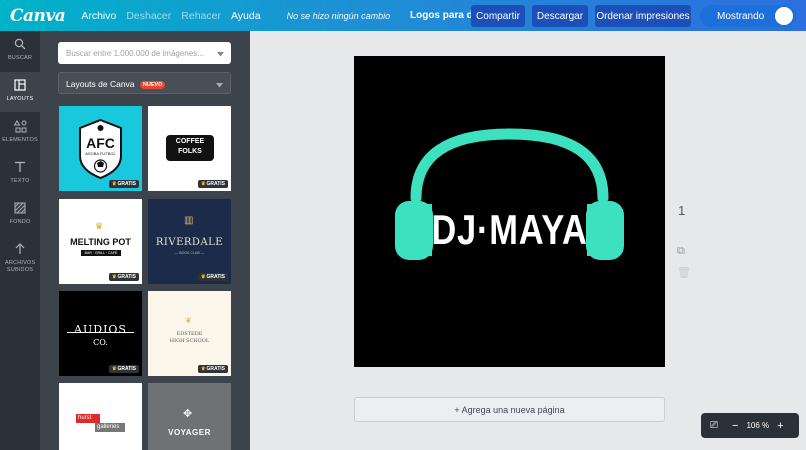  What do you see at coordinates (20, 249) in the screenshot?
I see `upload-arrow-icon` at bounding box center [20, 249].